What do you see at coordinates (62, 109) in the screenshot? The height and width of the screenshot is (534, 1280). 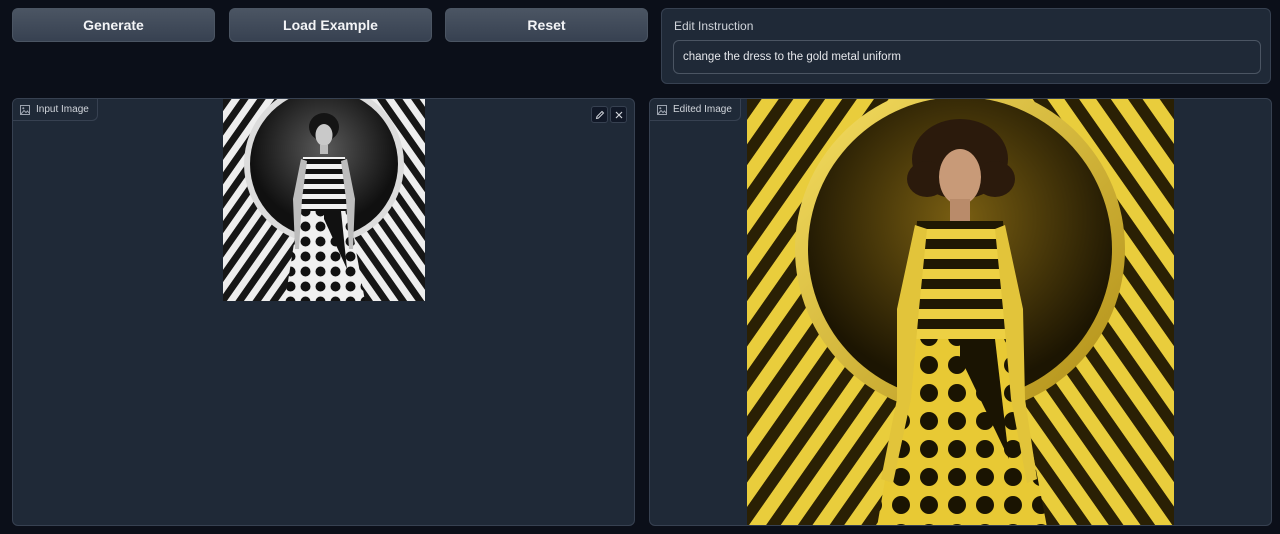 I see `input-image-label-text: Input Image` at bounding box center [62, 109].